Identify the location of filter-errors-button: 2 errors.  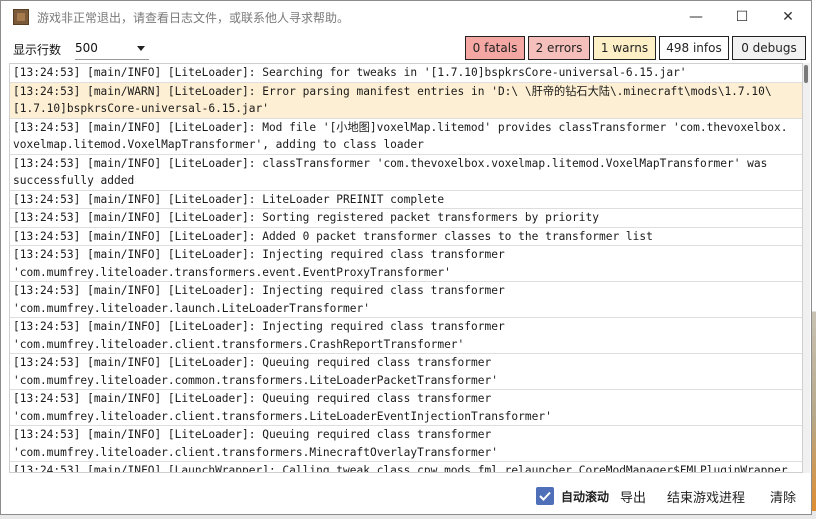
(559, 48).